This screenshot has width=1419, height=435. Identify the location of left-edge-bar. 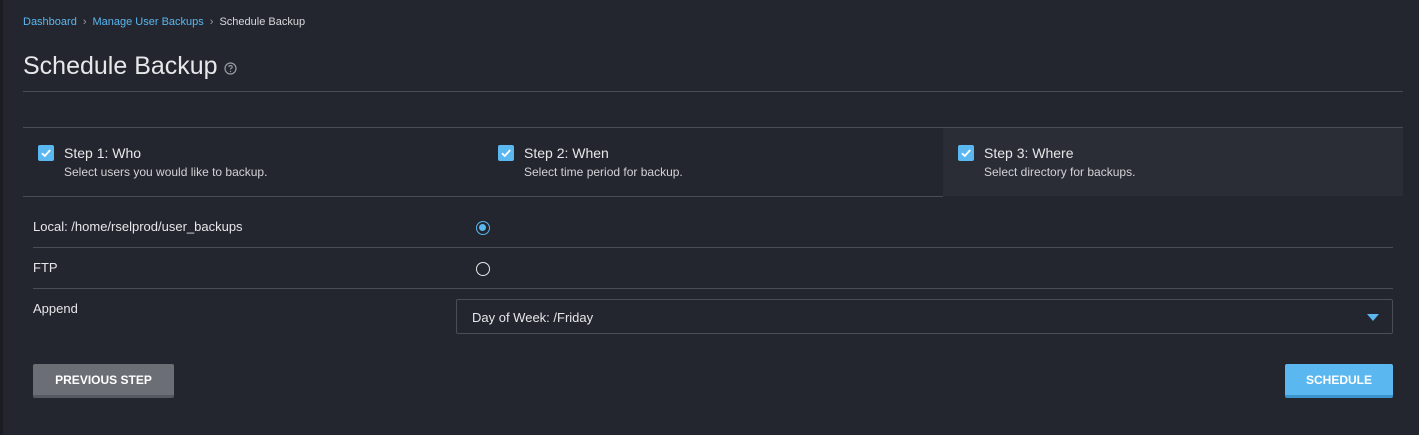
(1, 217).